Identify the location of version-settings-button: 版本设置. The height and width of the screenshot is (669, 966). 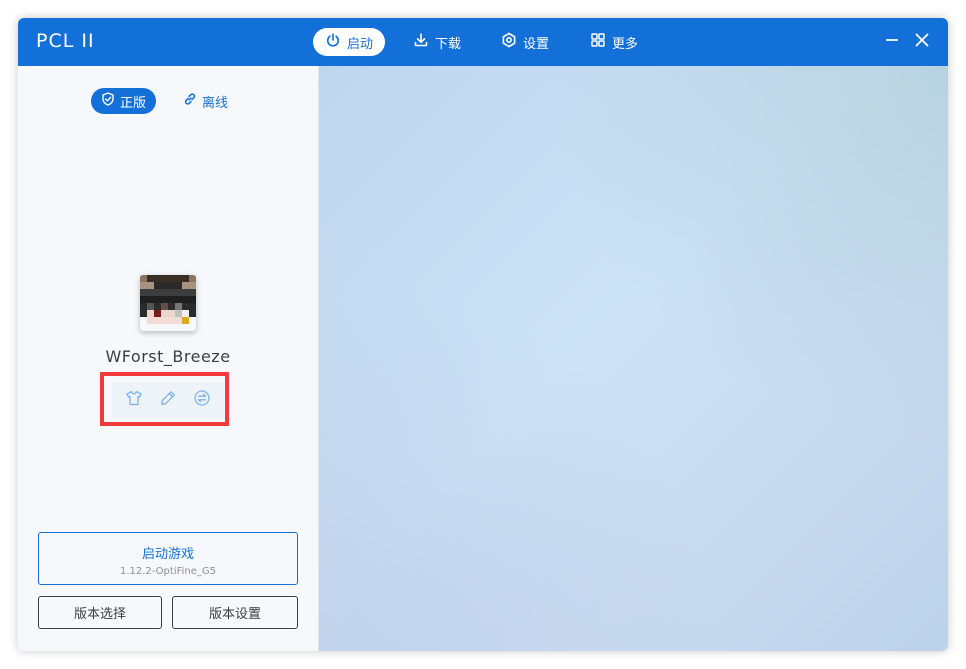
(235, 612).